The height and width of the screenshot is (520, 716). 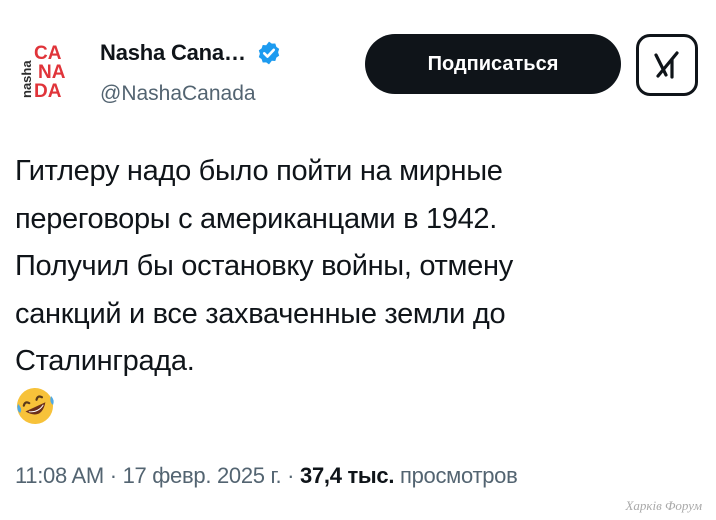 I want to click on follow-button: Подписаться, so click(x=493, y=64).